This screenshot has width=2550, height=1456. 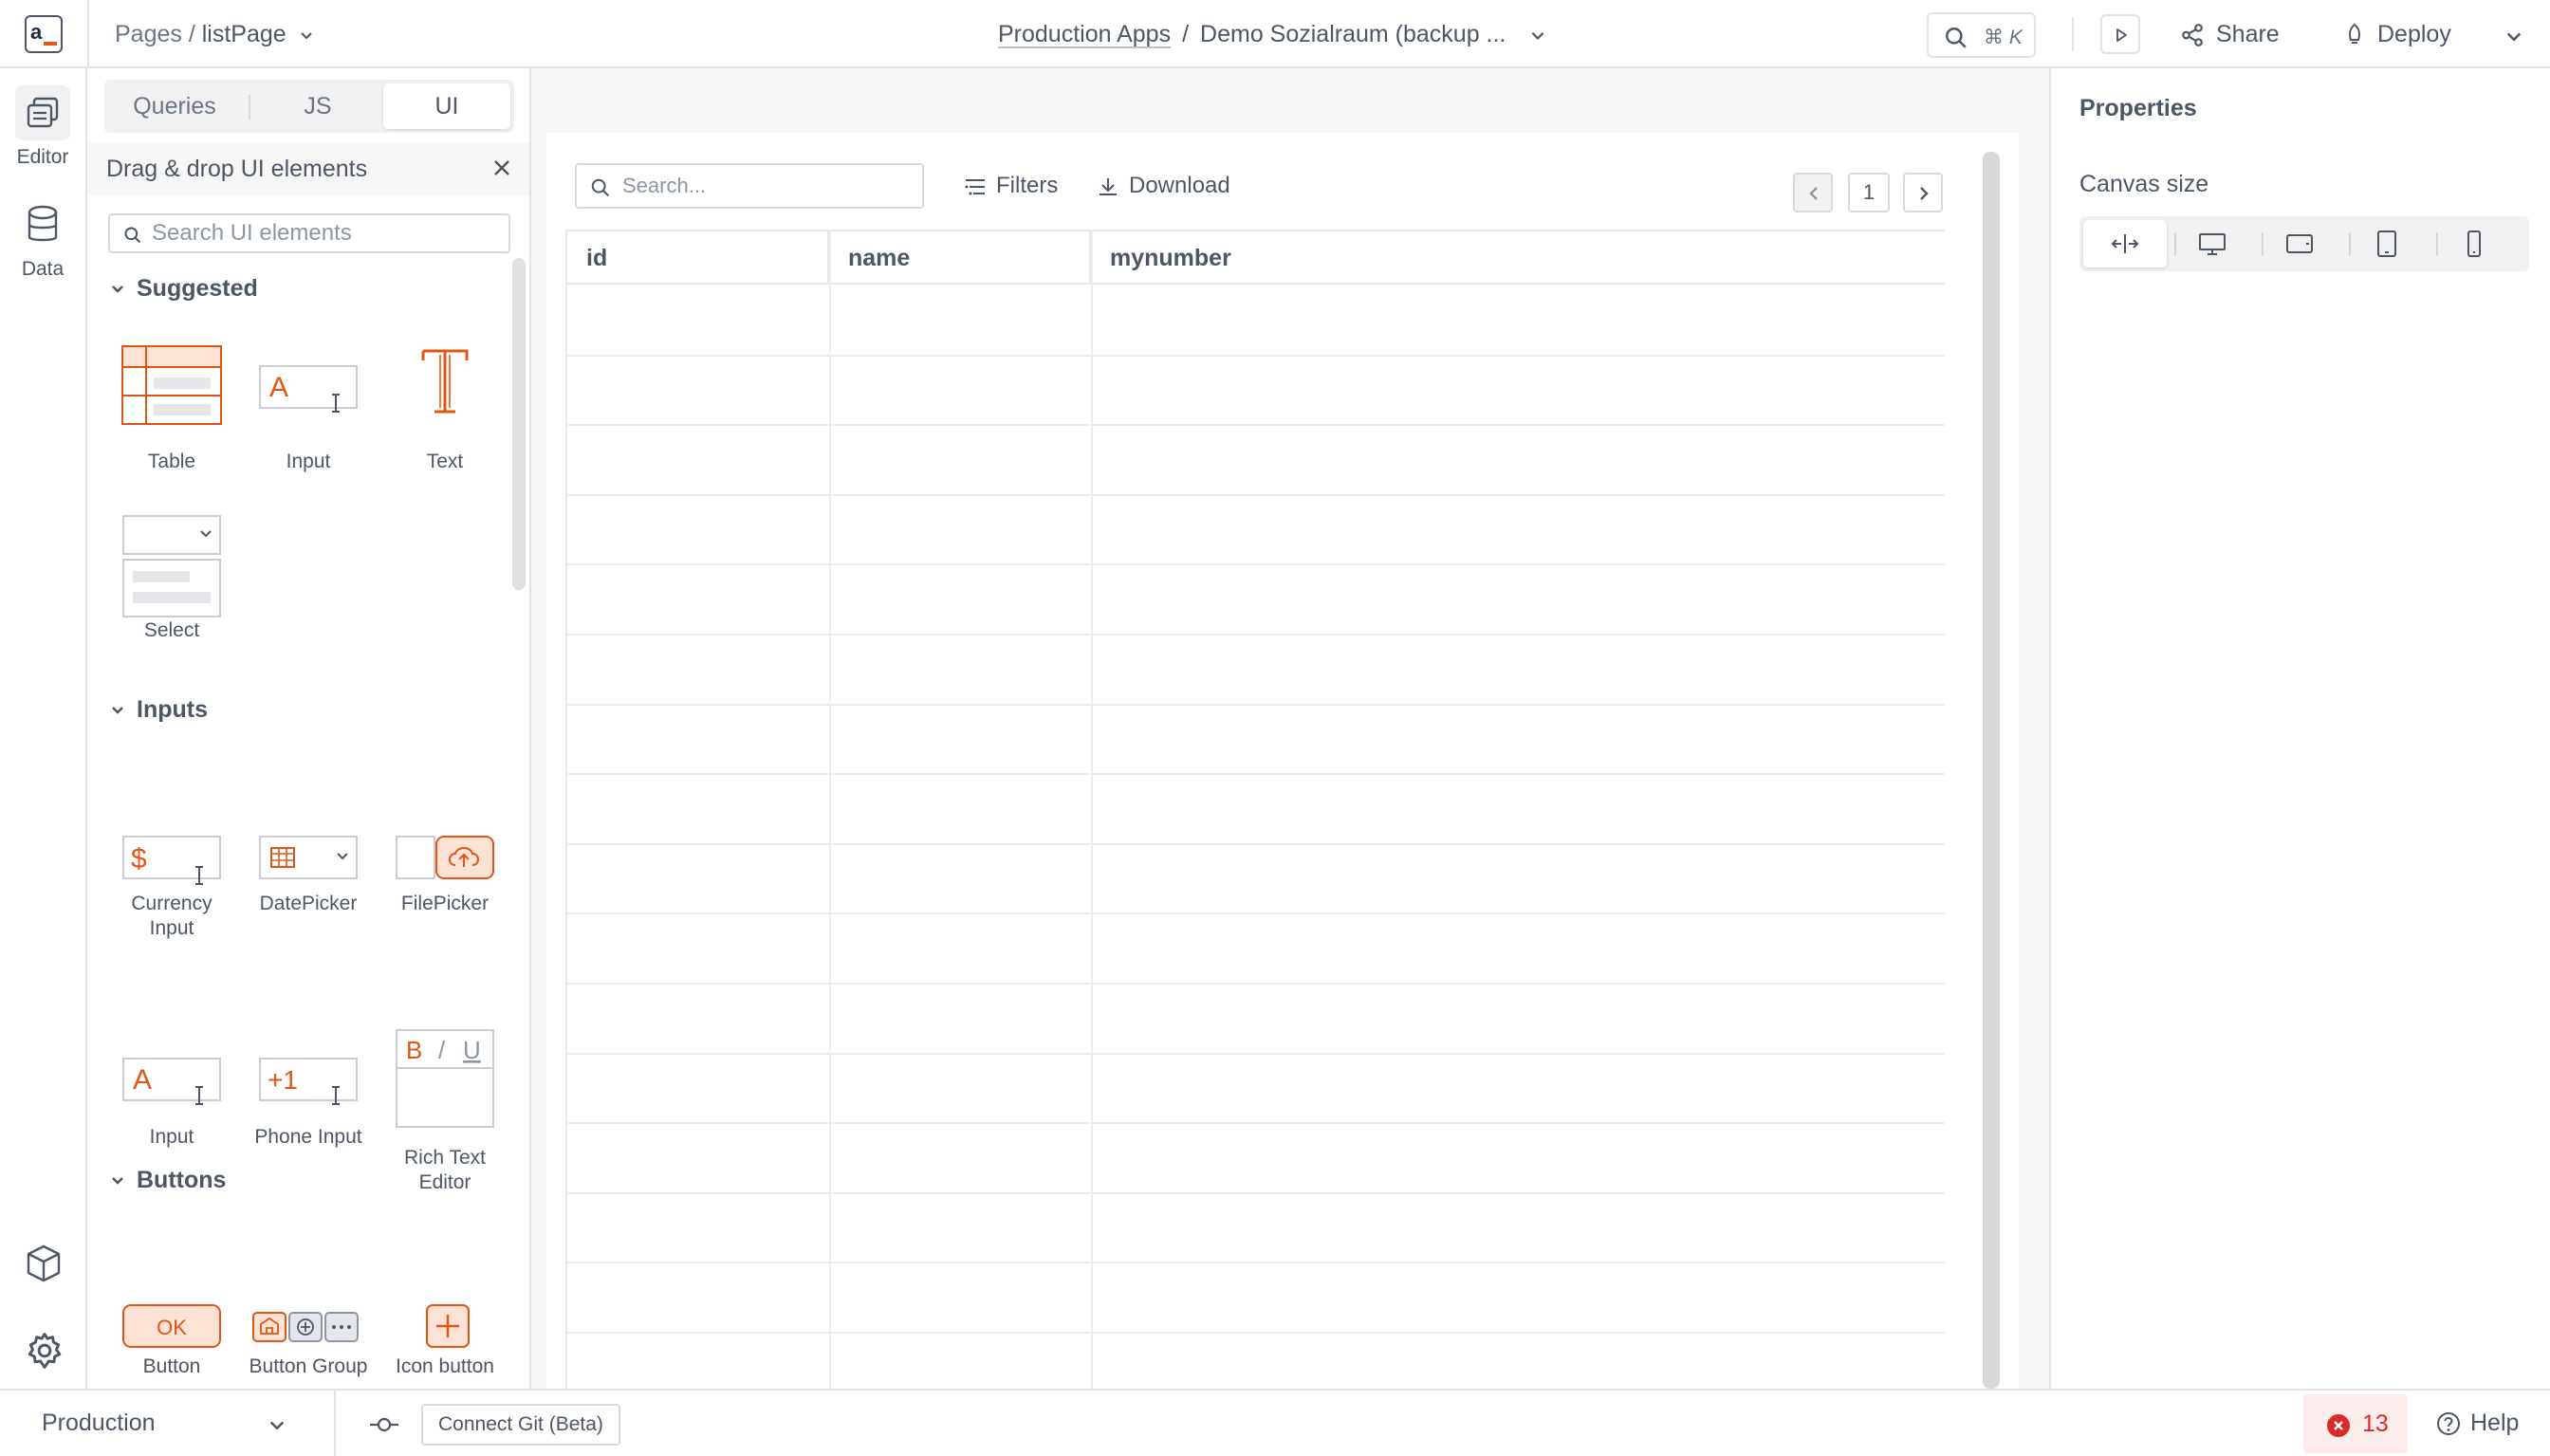 What do you see at coordinates (43, 157) in the screenshot?
I see `sidebar-item-label: Editor` at bounding box center [43, 157].